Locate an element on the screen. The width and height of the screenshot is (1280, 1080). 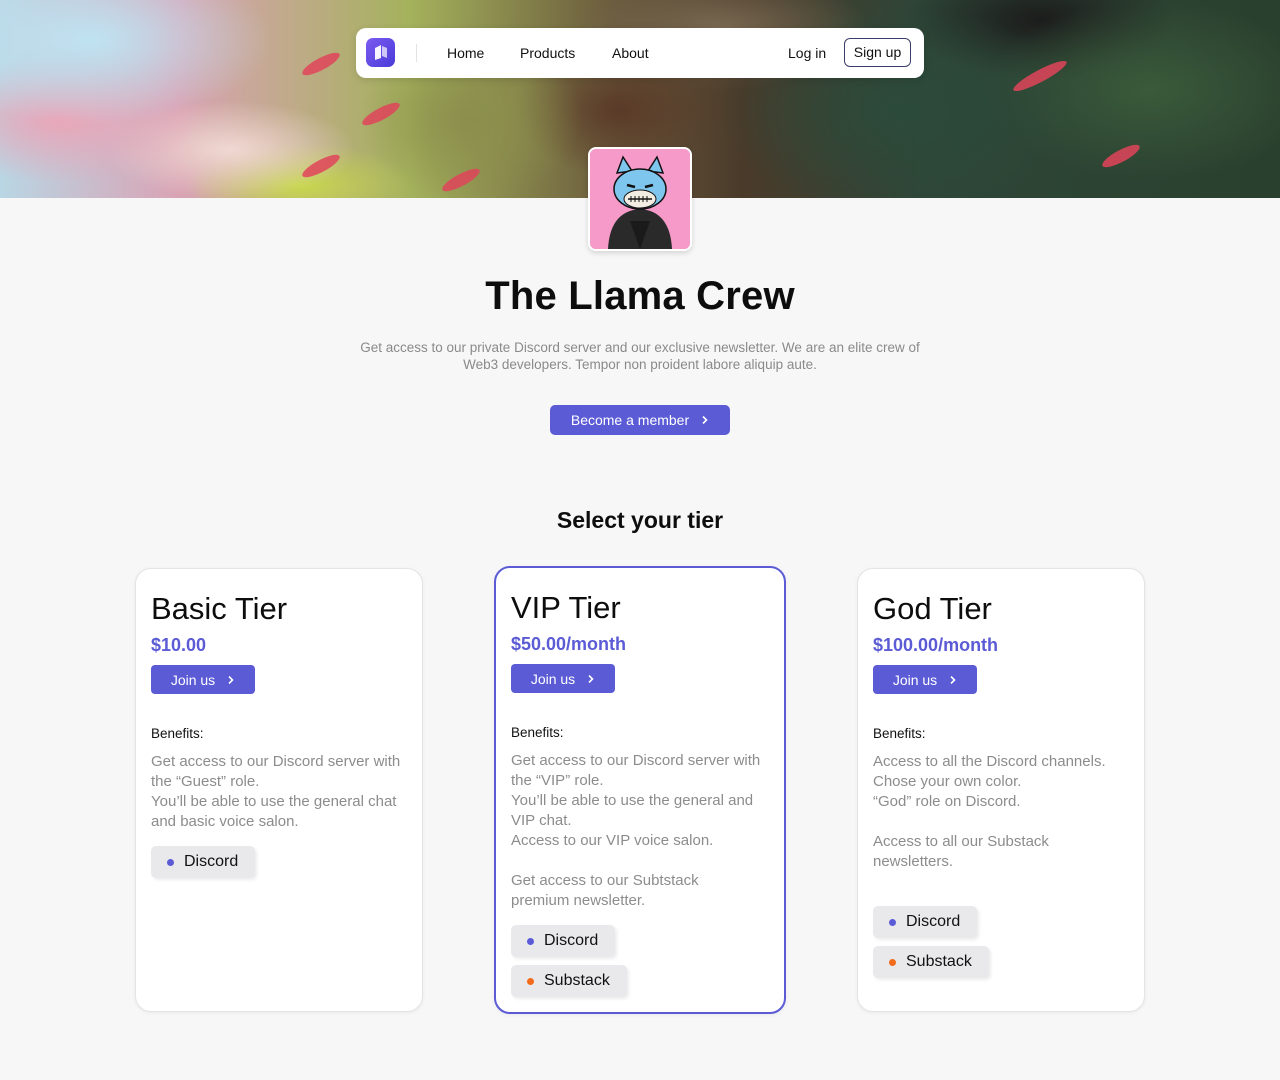
llama-cat-avatar-icon is located at coordinates (640, 199).